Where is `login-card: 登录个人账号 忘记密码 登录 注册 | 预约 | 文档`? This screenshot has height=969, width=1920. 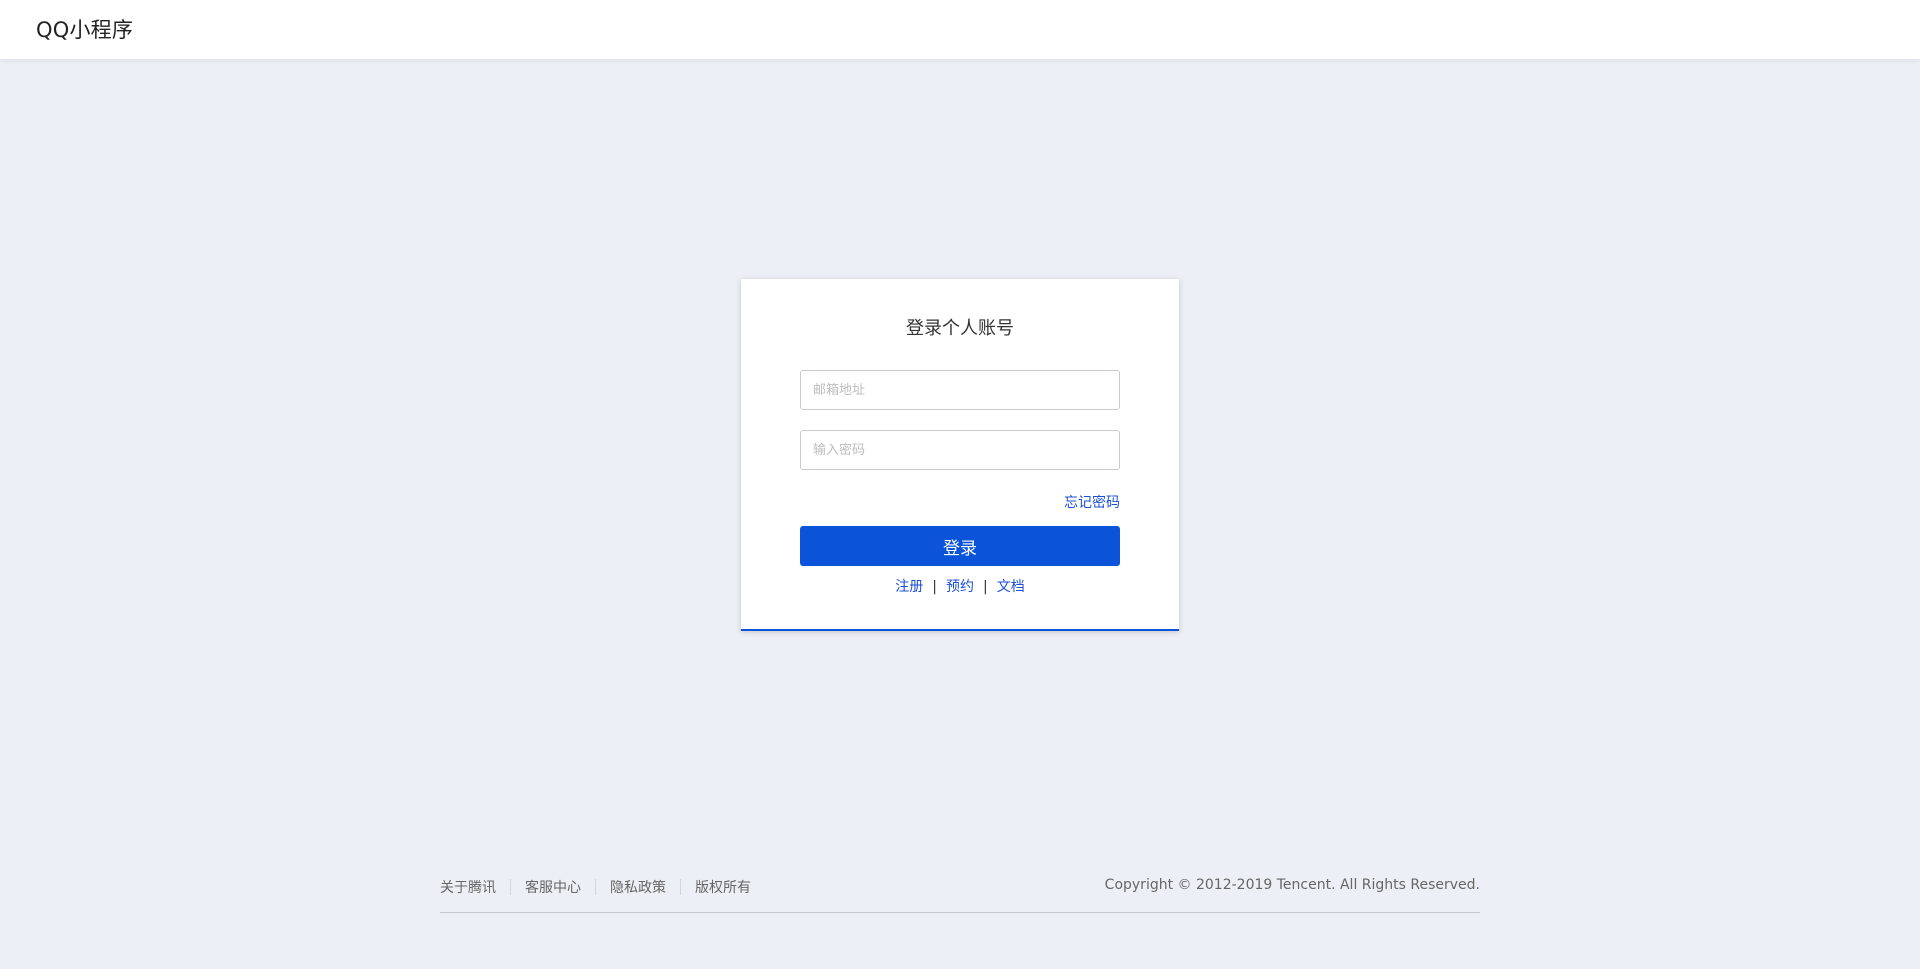
login-card: 登录个人账号 忘记密码 登录 注册 | 预约 | 文档 is located at coordinates (960, 455).